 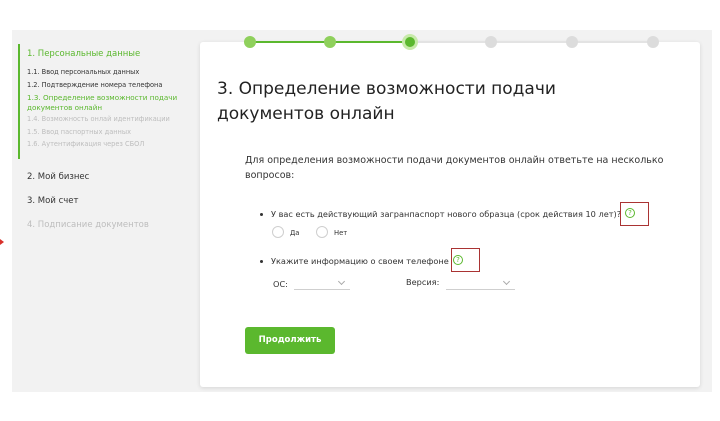 What do you see at coordinates (322, 283) in the screenshot?
I see `os-select` at bounding box center [322, 283].